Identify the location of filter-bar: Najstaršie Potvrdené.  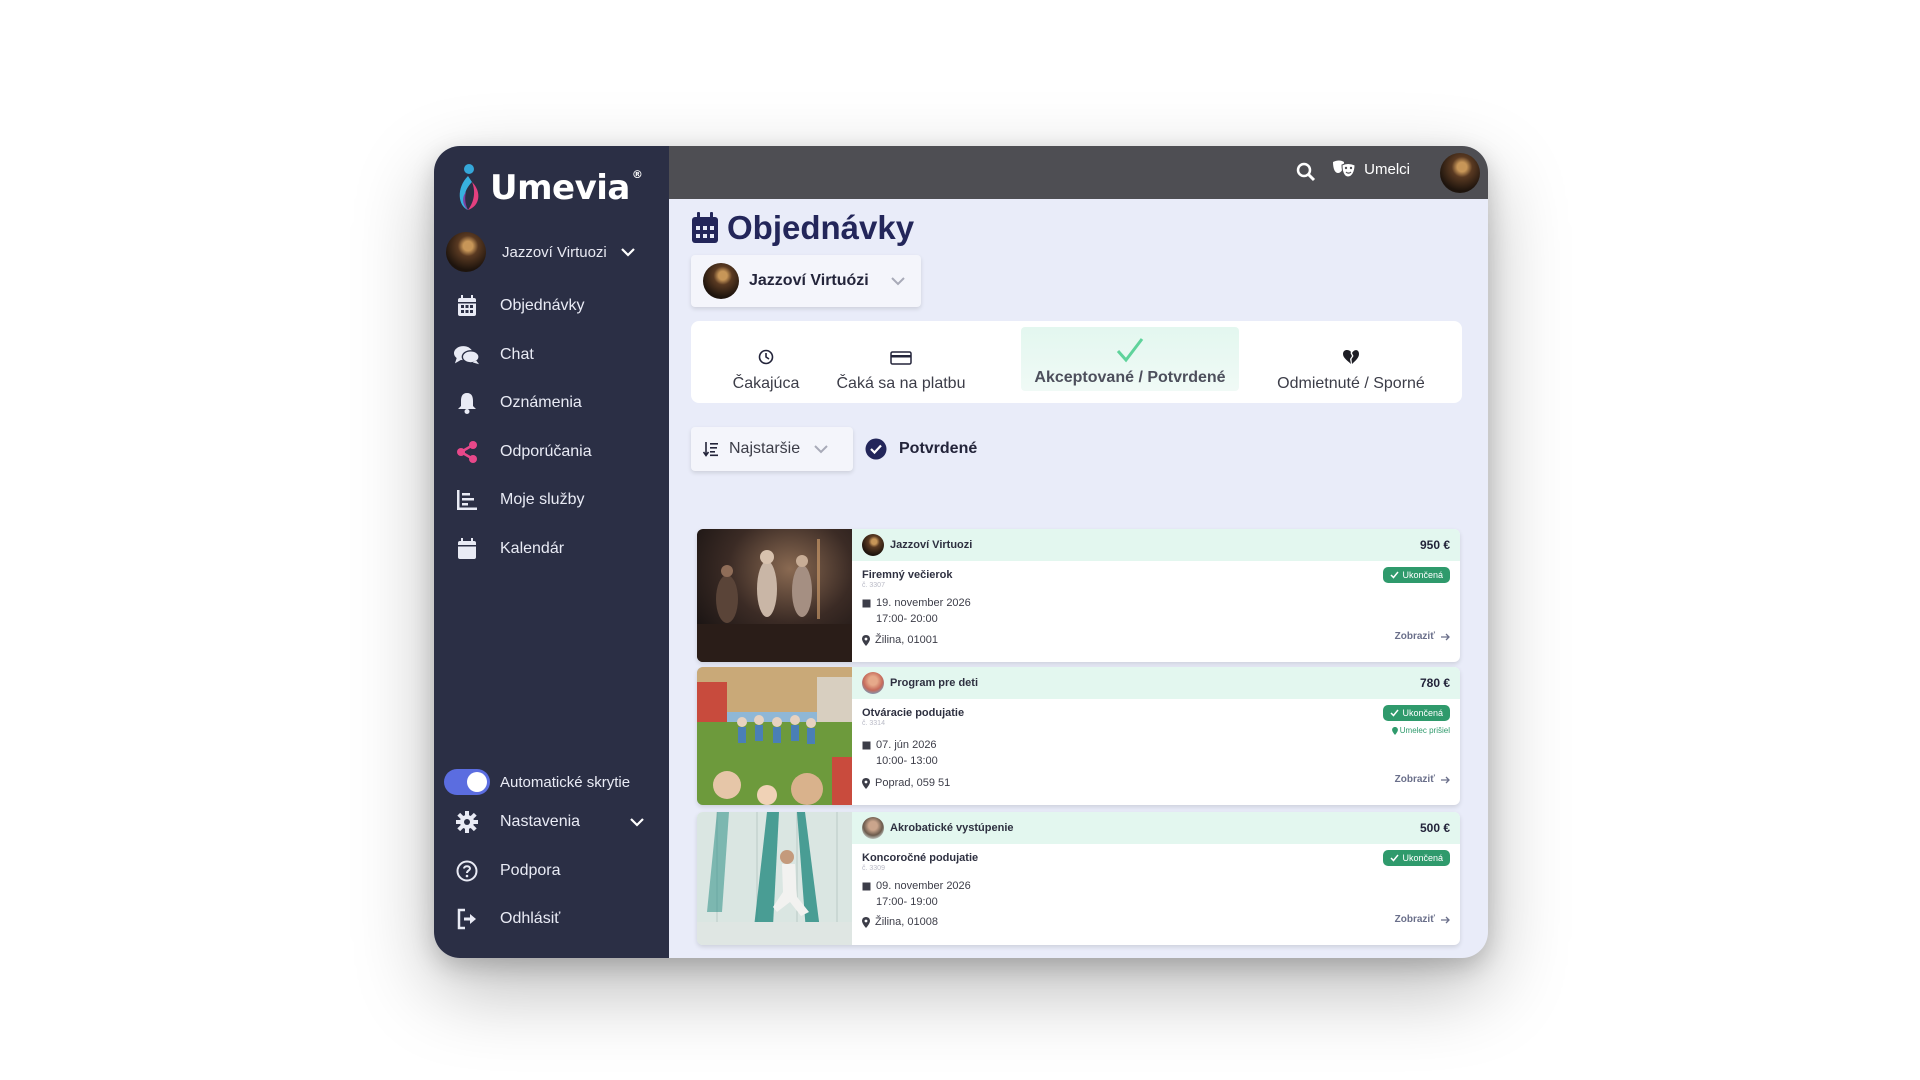
(834, 449).